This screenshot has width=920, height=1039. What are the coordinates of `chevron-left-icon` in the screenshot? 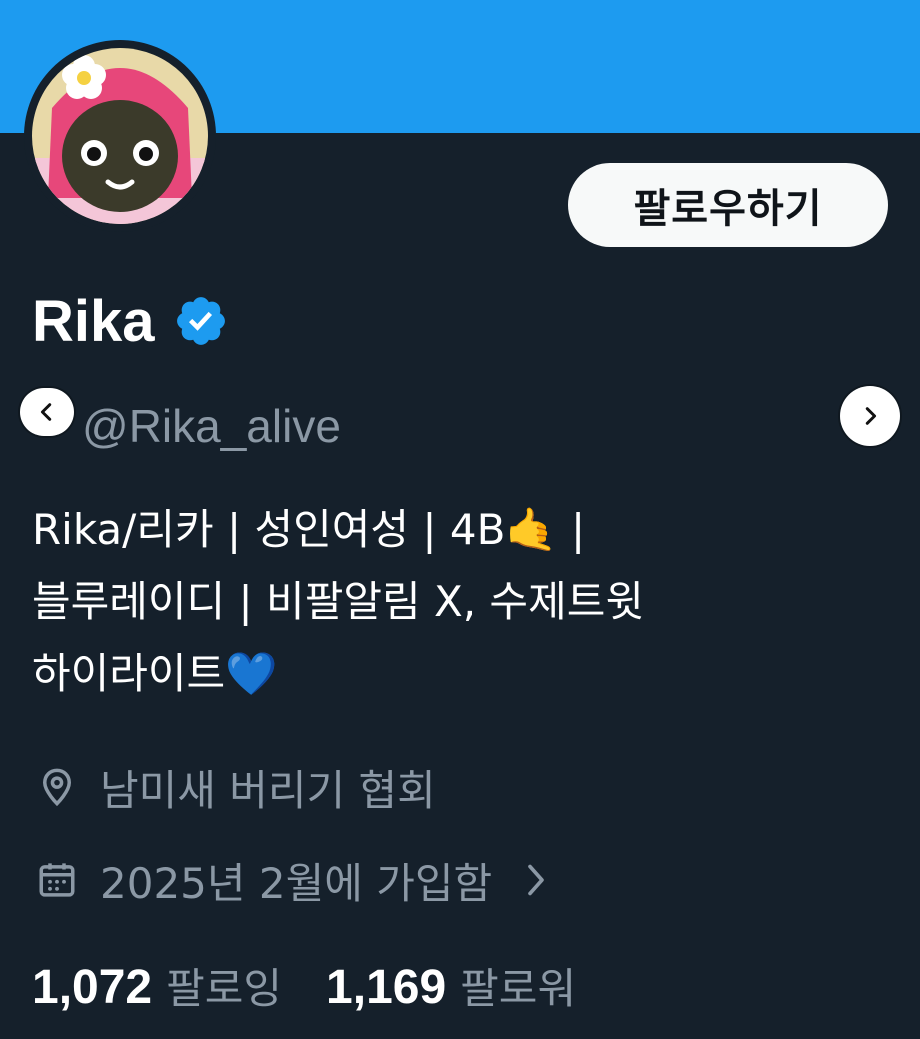 It's located at (46, 412).